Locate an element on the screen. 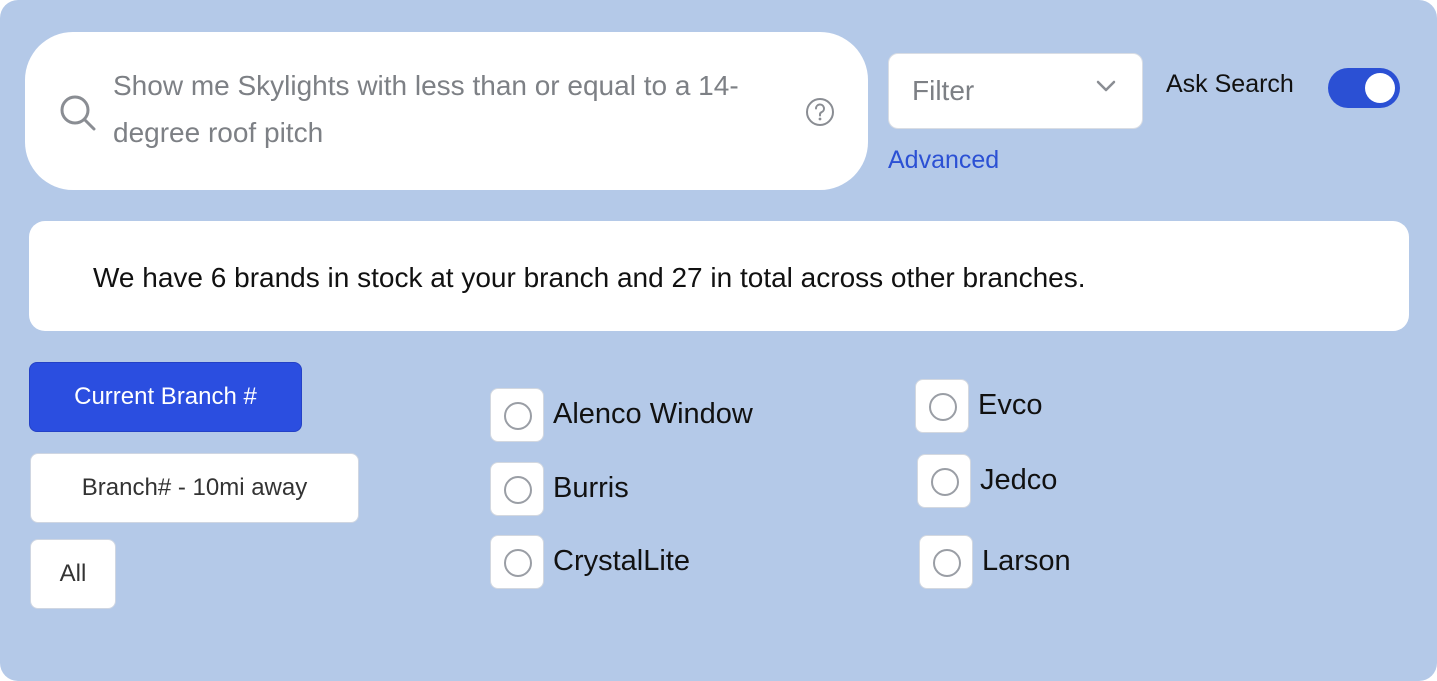  nearby-branch-button: Branch# - 10mi away is located at coordinates (194, 488).